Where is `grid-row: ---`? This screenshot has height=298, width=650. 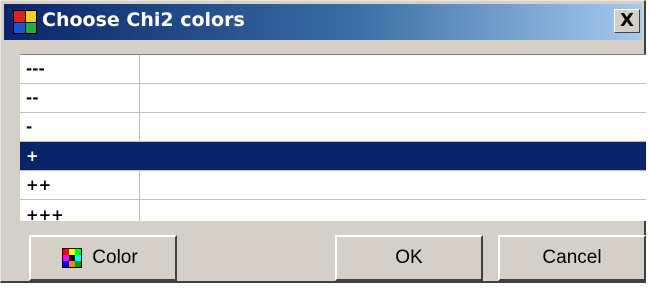 grid-row: --- is located at coordinates (333, 69).